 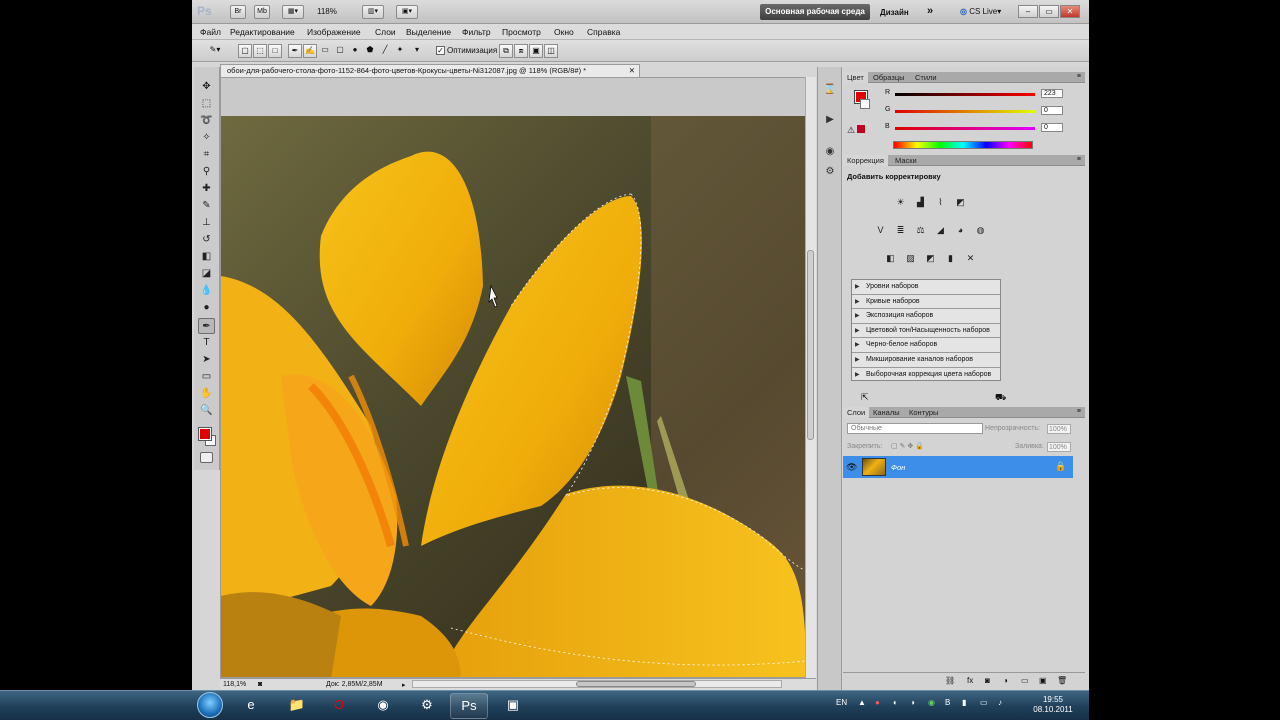 What do you see at coordinates (1028, 11) in the screenshot?
I see `minimize-icon: –` at bounding box center [1028, 11].